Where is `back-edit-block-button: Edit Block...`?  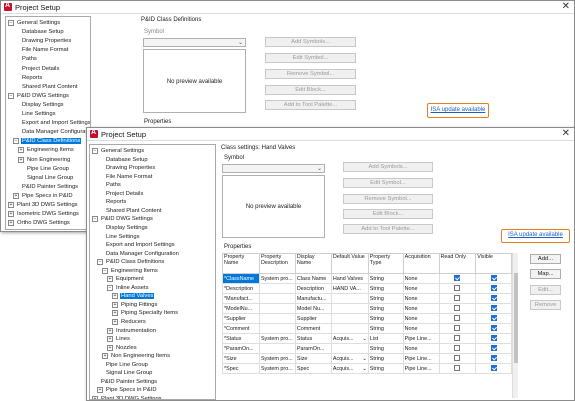
back-edit-block-button: Edit Block... is located at coordinates (310, 90).